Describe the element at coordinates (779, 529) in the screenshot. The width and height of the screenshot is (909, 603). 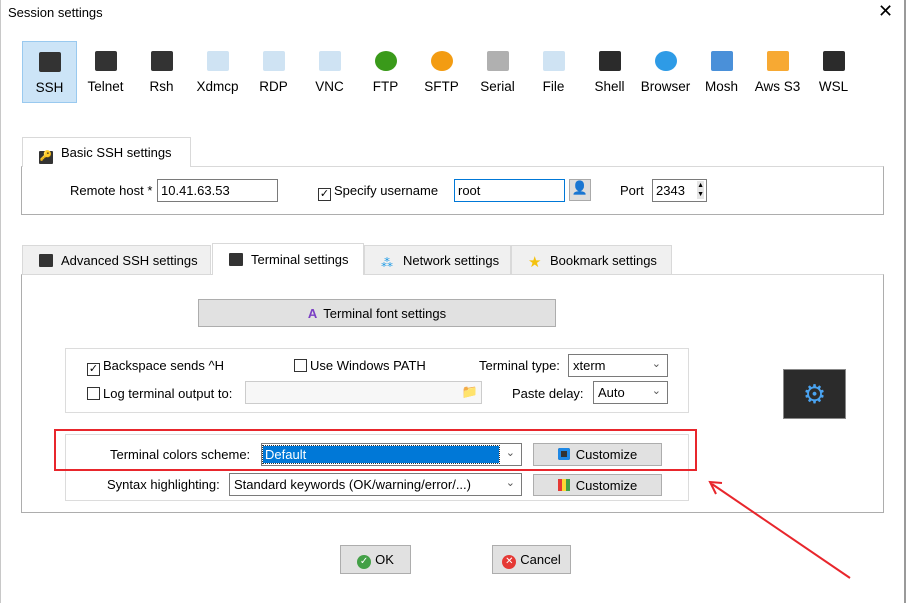
I see `annotation-arrow` at that location.